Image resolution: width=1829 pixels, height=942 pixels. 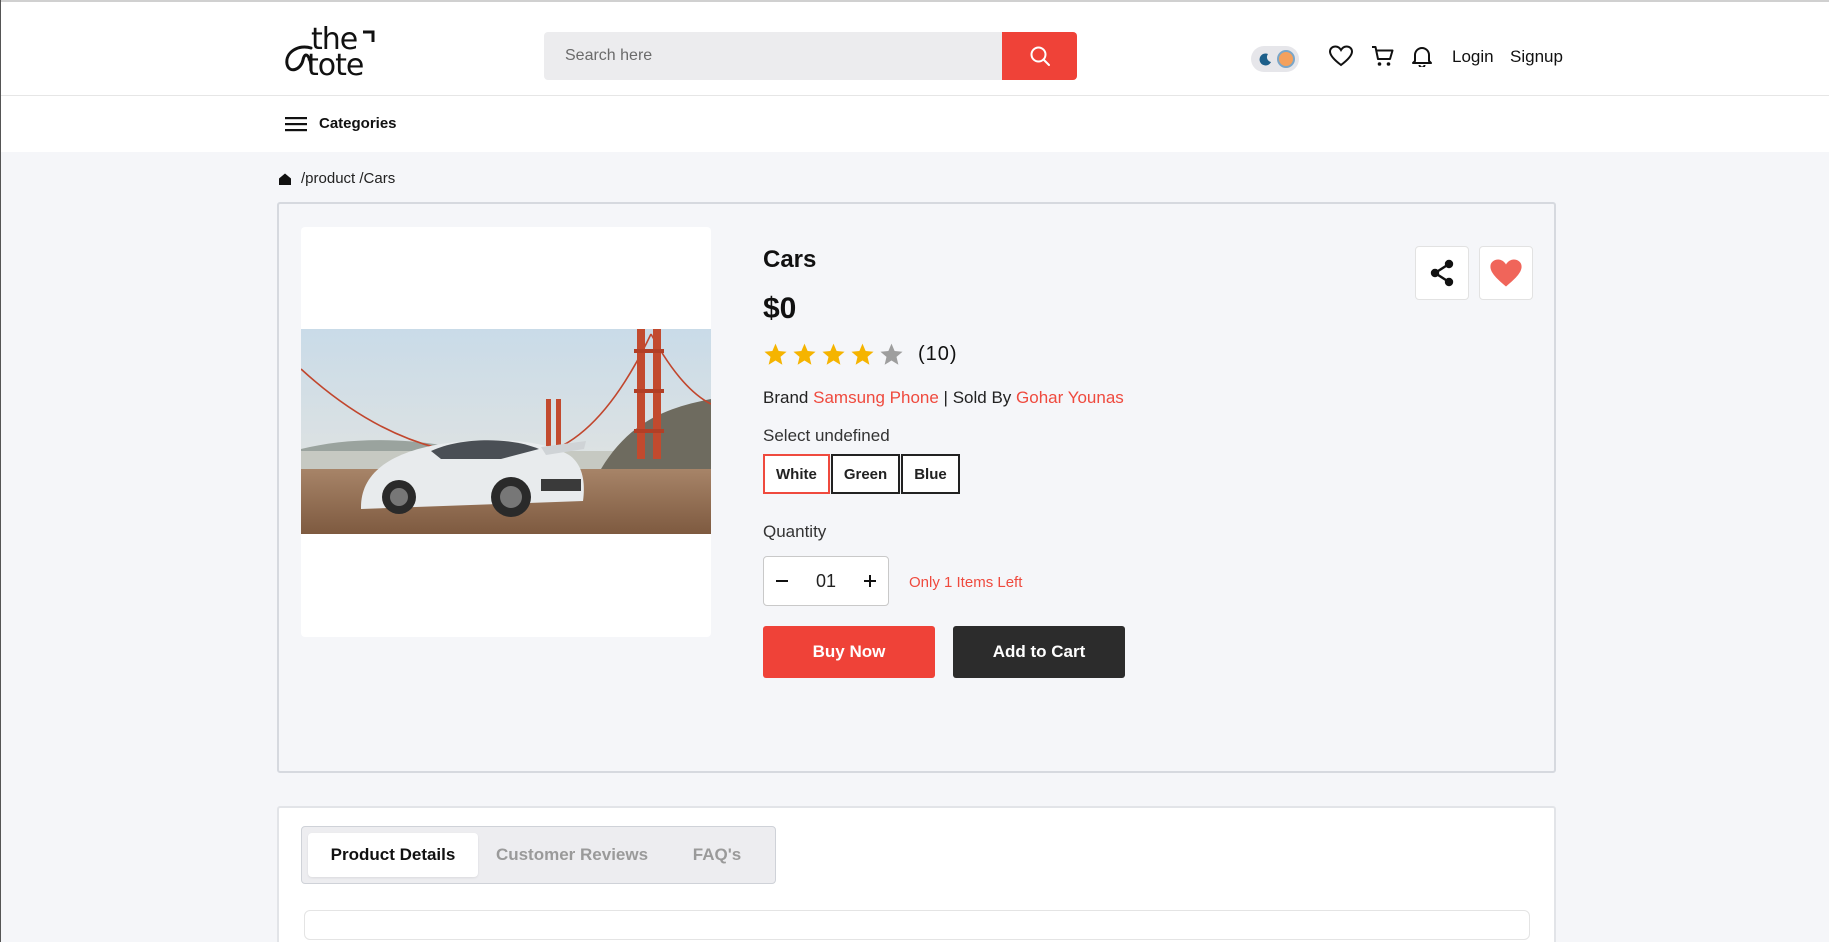 I want to click on signup-link: Signup, so click(x=1536, y=57).